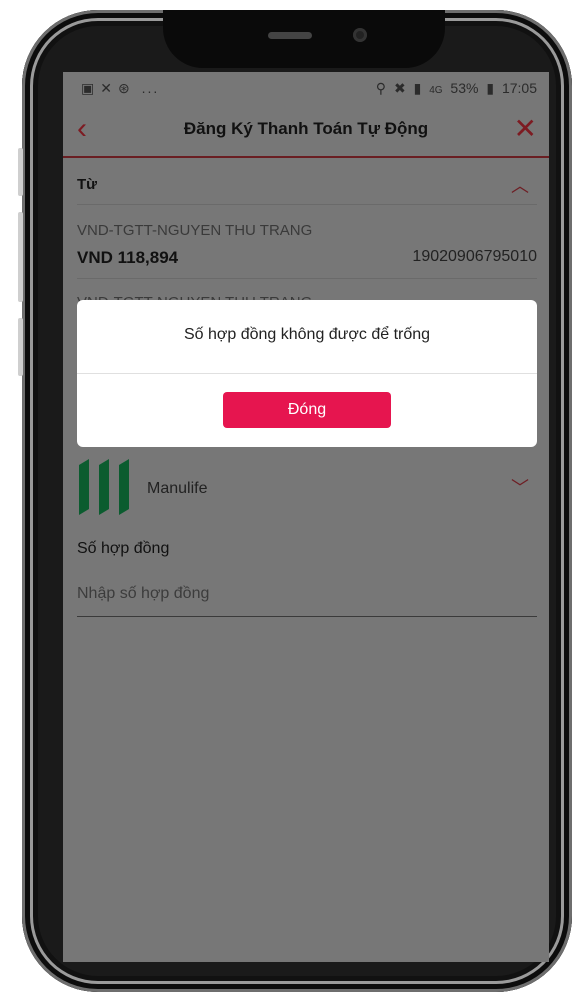  What do you see at coordinates (123, 548) in the screenshot?
I see `contract-number-label: Số hợp đồng` at bounding box center [123, 548].